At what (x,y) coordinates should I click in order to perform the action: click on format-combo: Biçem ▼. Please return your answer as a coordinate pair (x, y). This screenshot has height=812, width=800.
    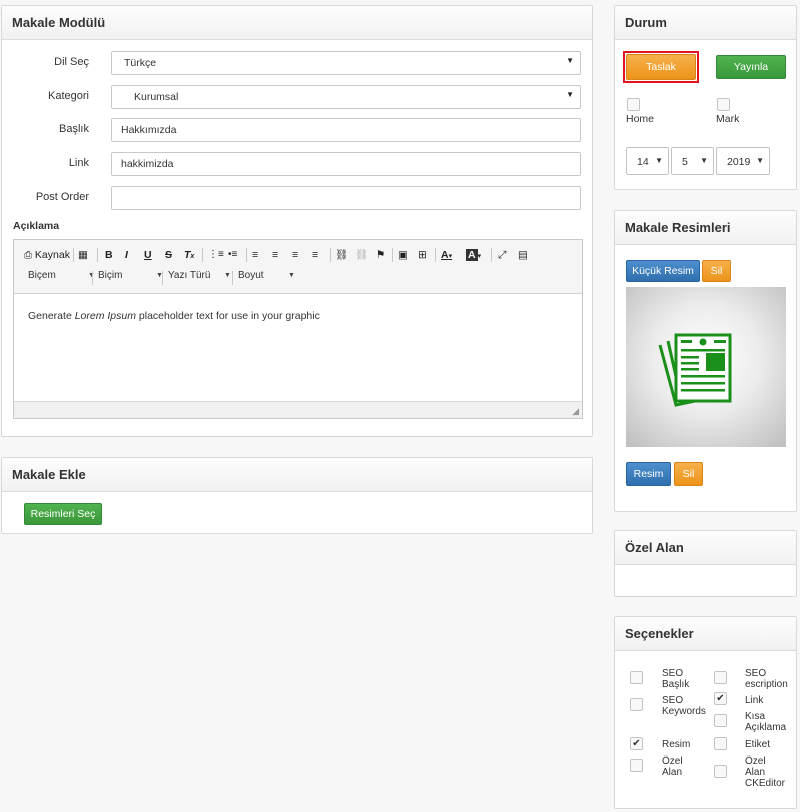
    Looking at the image, I should click on (61, 278).